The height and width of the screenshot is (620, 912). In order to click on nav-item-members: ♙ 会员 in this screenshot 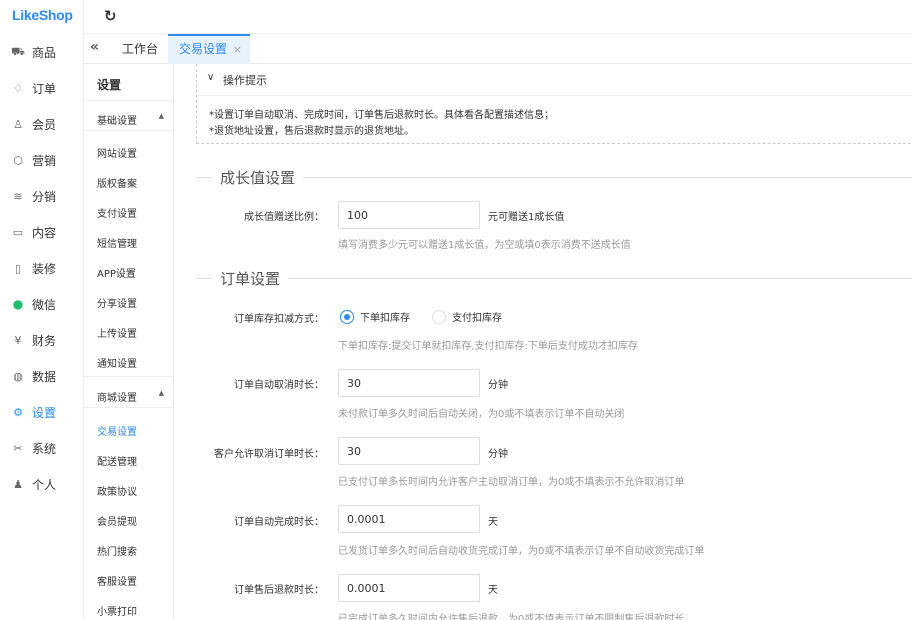, I will do `click(42, 124)`.